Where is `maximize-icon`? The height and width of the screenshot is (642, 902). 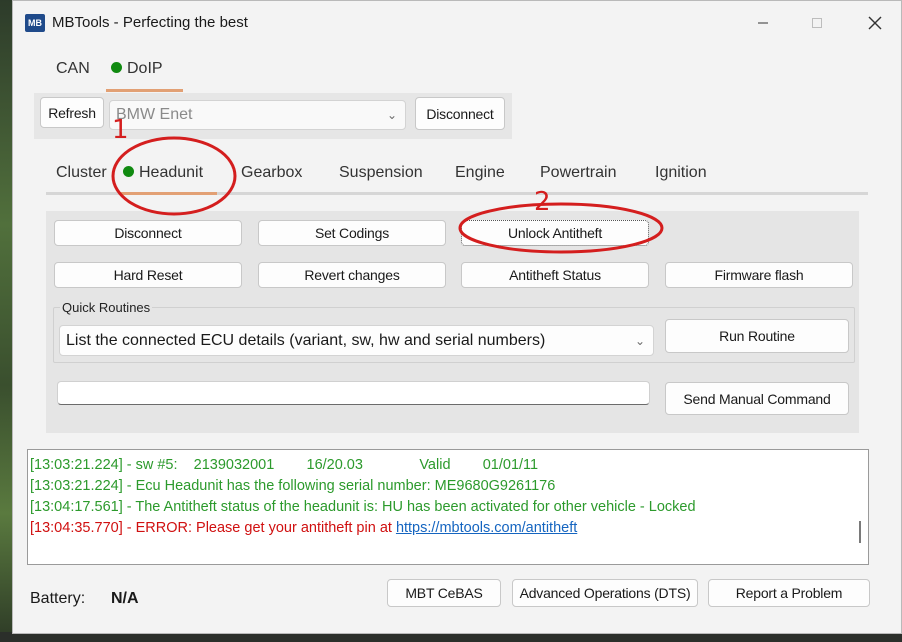
maximize-icon is located at coordinates (817, 23).